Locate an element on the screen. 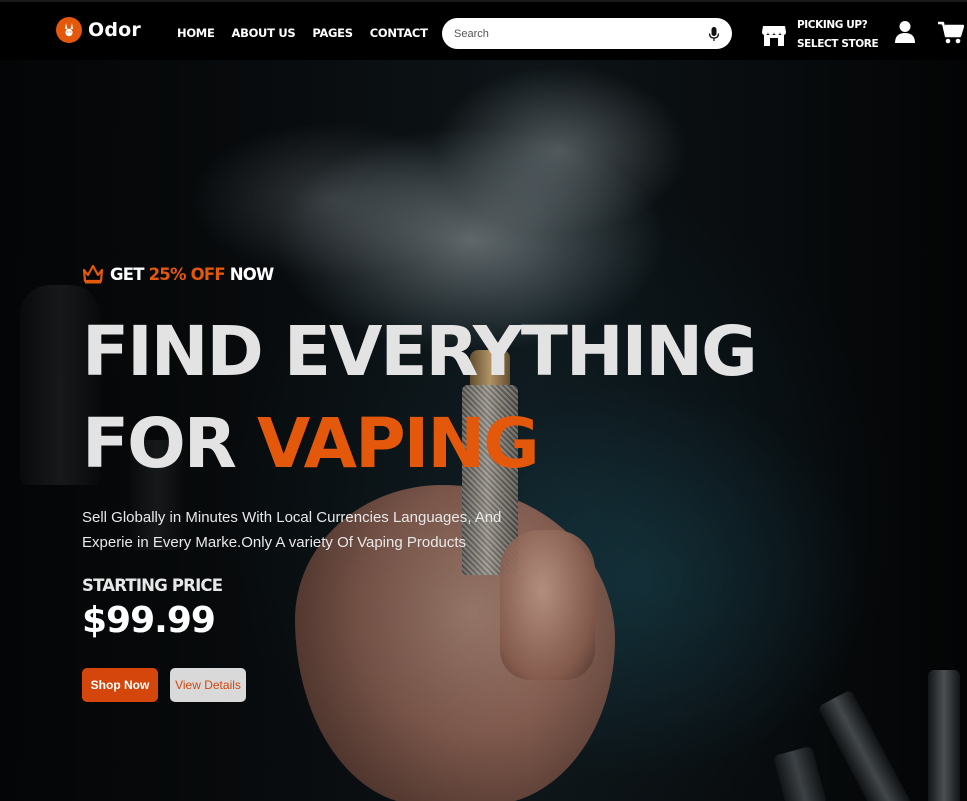 The width and height of the screenshot is (967, 801). promo-prefix: GET is located at coordinates (129, 274).